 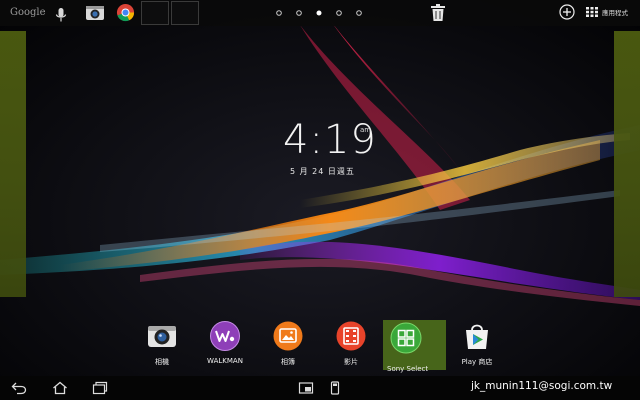 What do you see at coordinates (438, 12) in the screenshot?
I see `trash-icon` at bounding box center [438, 12].